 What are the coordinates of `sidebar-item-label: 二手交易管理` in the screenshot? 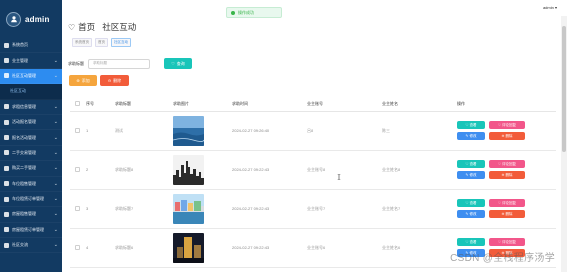 It's located at (24, 152).